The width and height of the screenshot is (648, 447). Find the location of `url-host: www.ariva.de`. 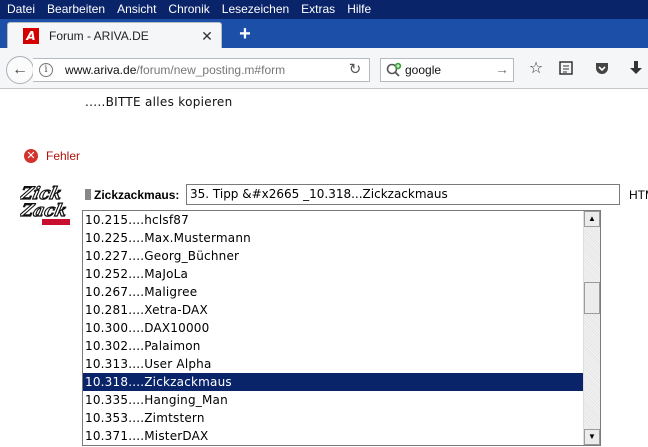

url-host: www.ariva.de is located at coordinates (101, 70).